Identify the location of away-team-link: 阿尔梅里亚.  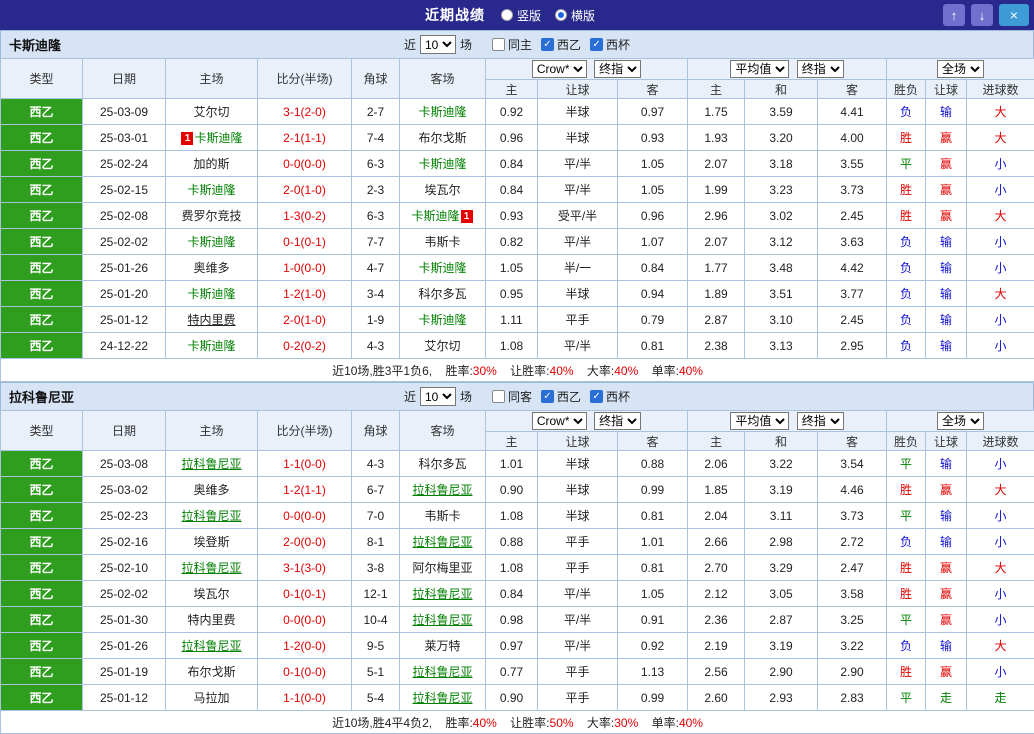
(442, 568).